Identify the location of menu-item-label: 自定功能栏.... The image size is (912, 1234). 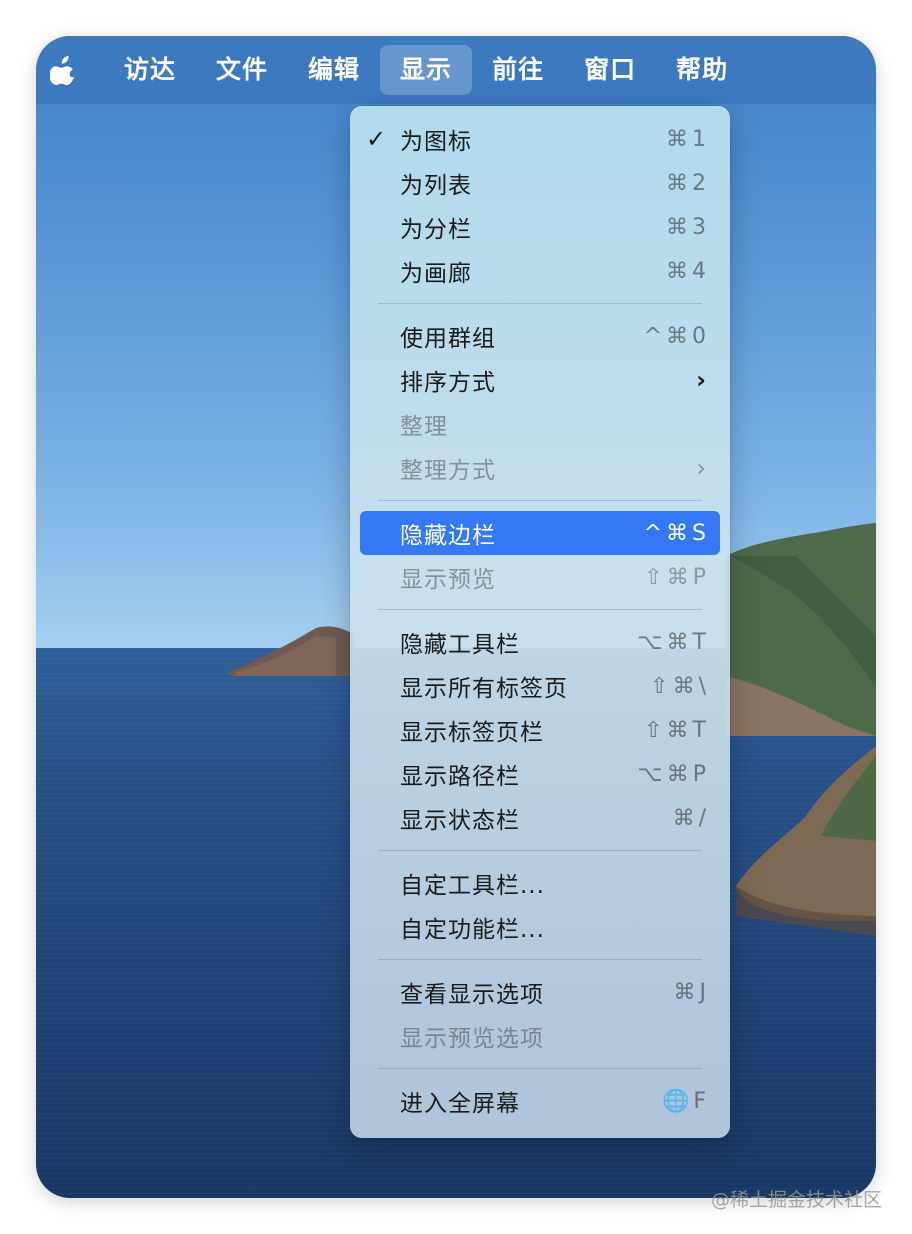
(472, 930).